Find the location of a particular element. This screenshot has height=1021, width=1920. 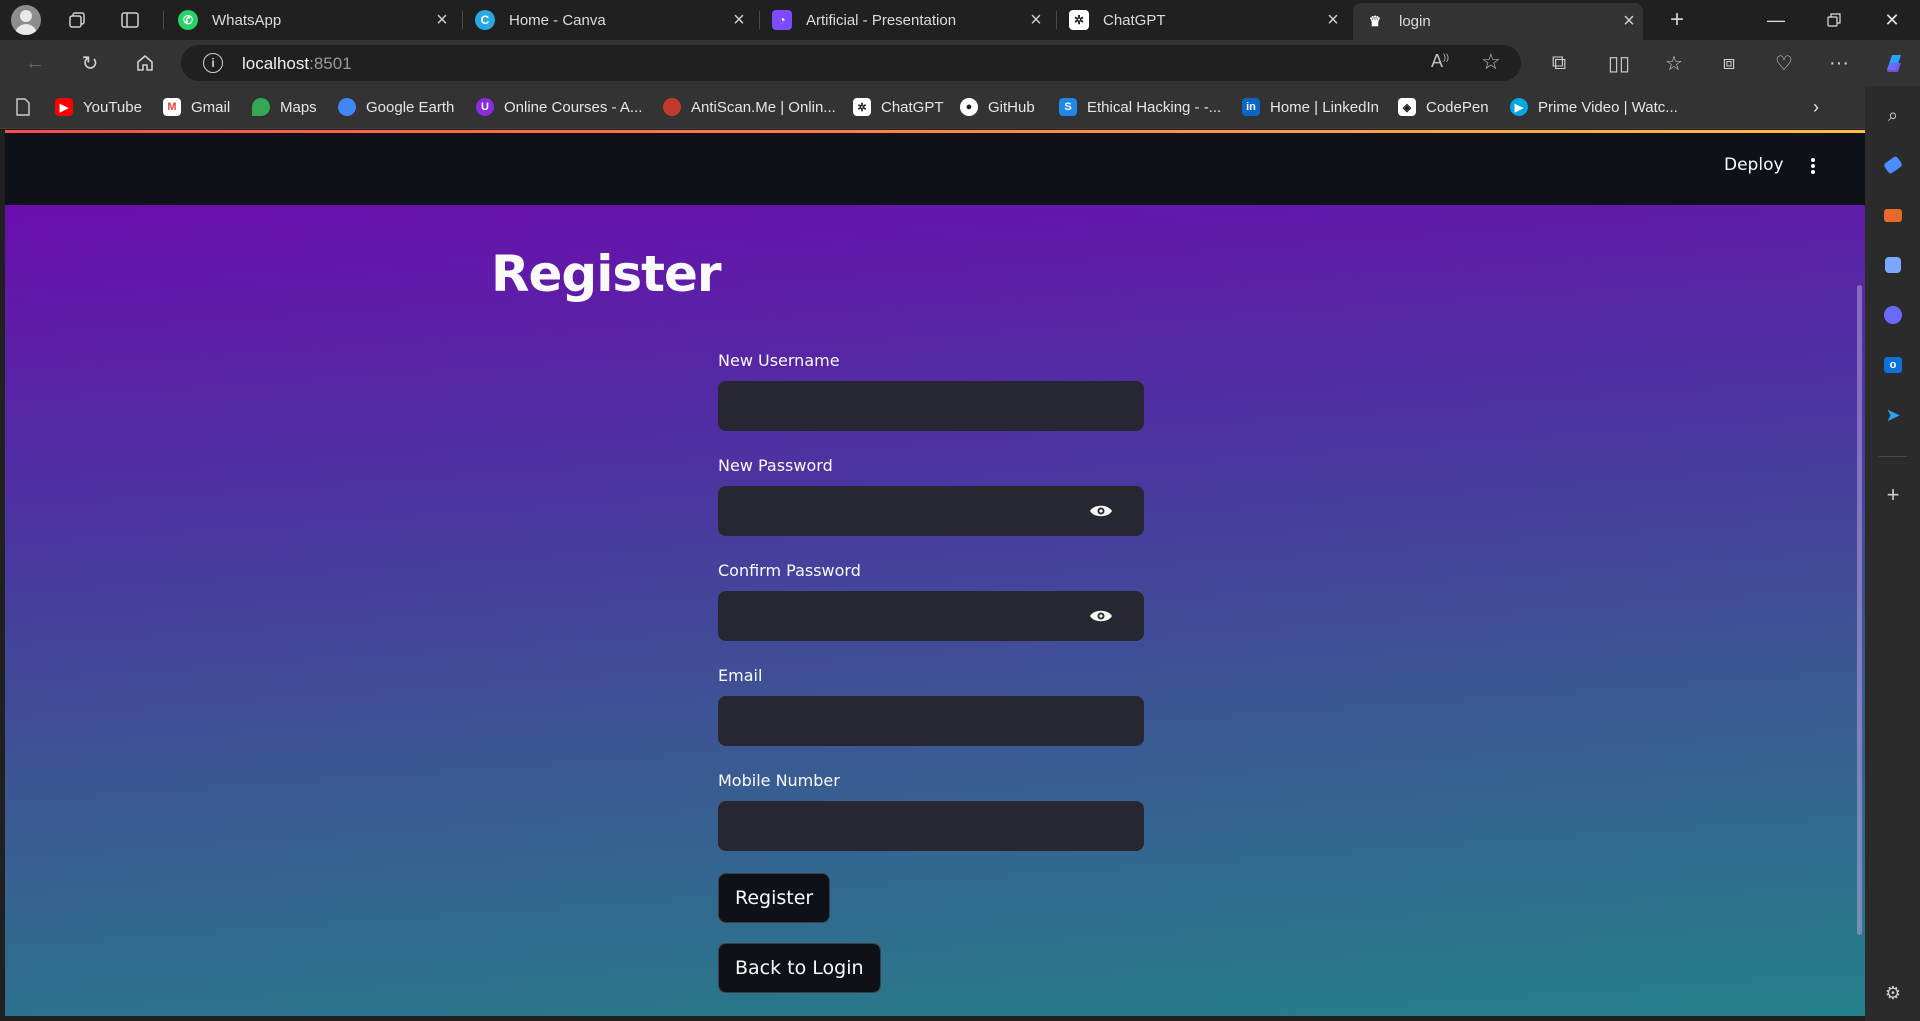

tab-chatgpt: ✲ ChatGPT × is located at coordinates (1202, 20).